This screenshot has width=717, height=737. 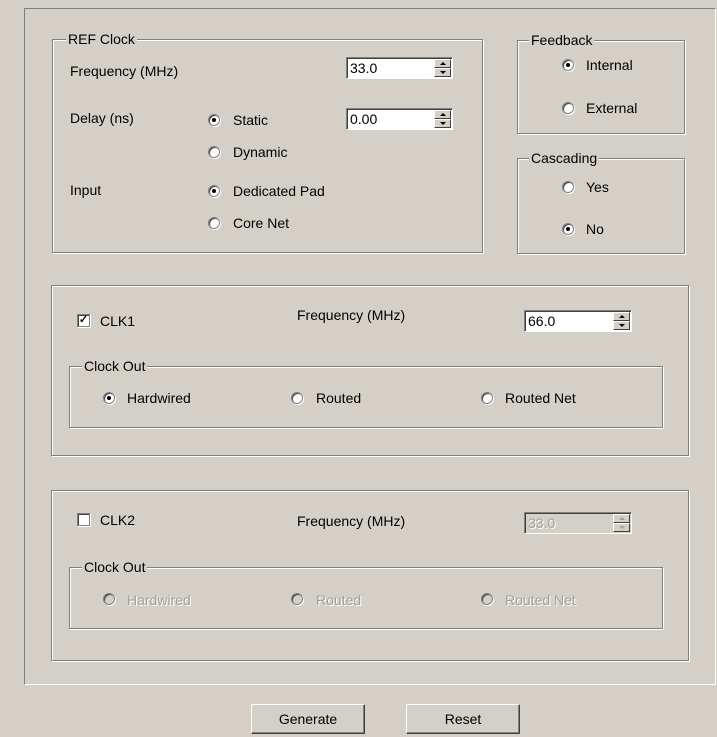 What do you see at coordinates (250, 120) in the screenshot?
I see `delay-static-label: Static` at bounding box center [250, 120].